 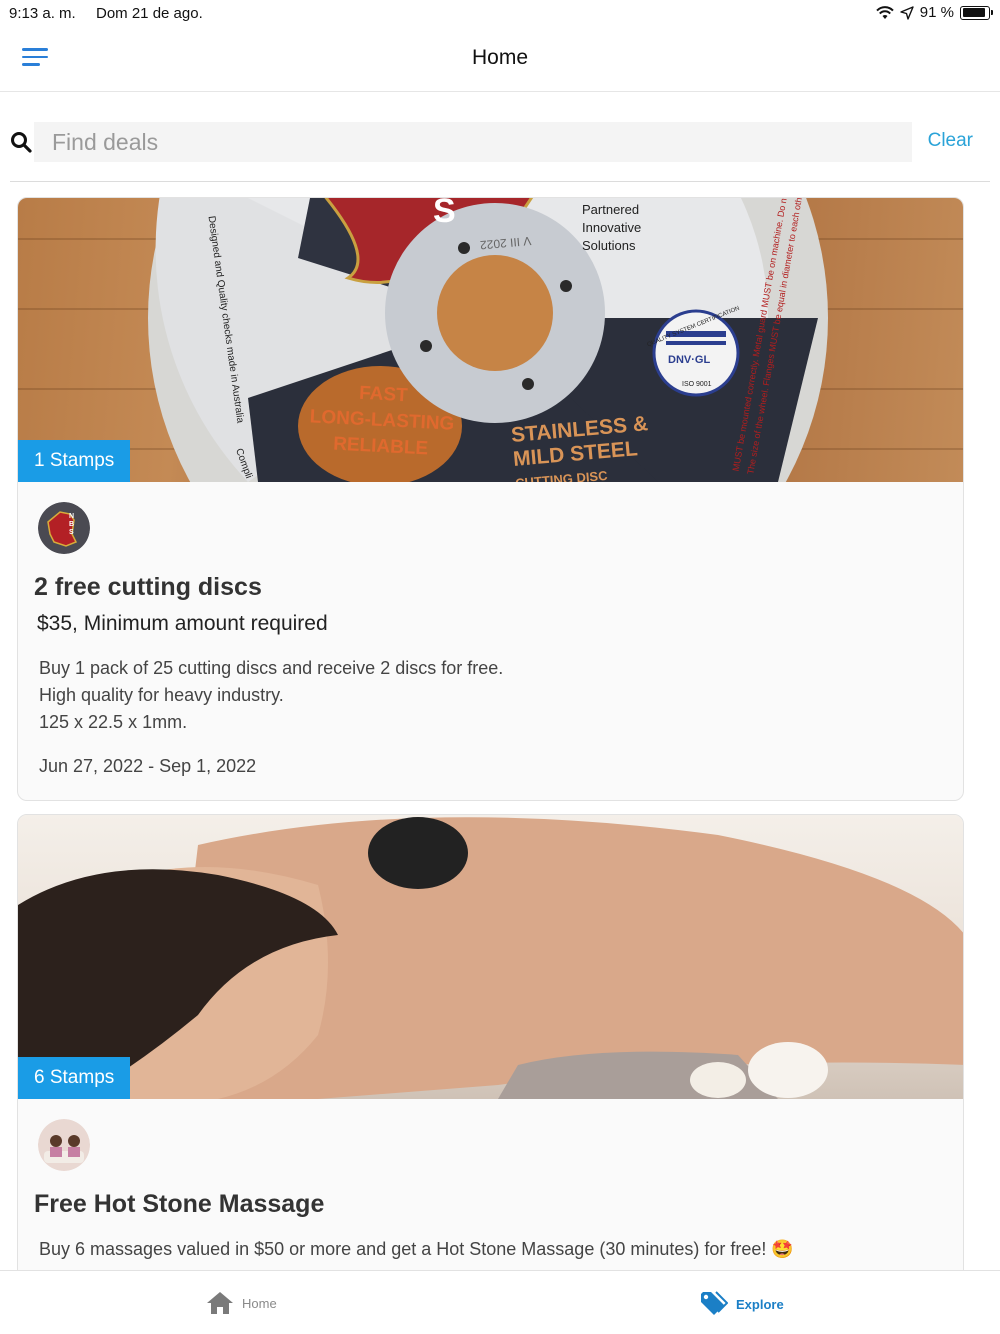 What do you see at coordinates (473, 142) in the screenshot?
I see `search-input` at bounding box center [473, 142].